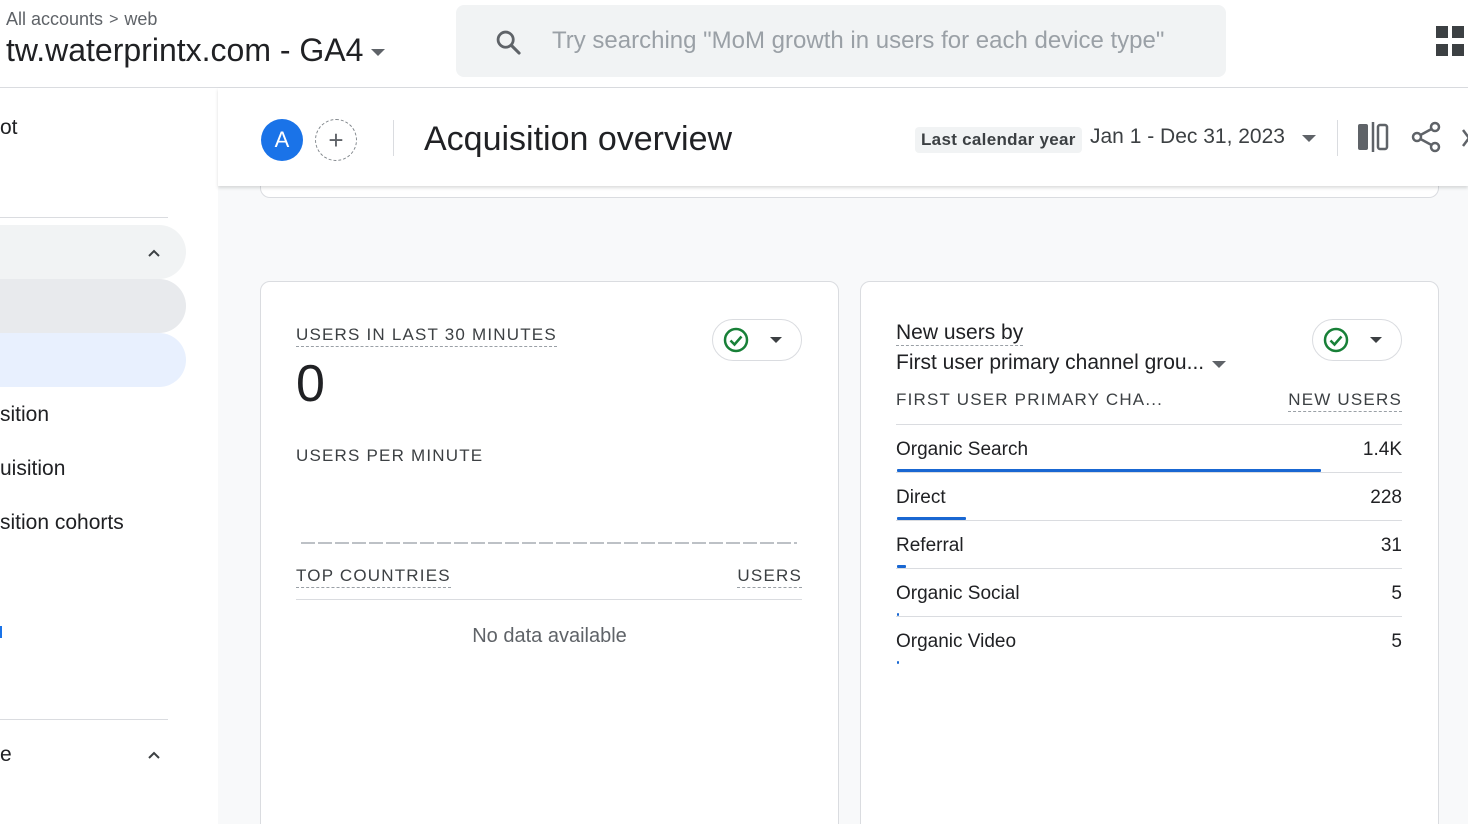 Image resolution: width=1468 pixels, height=824 pixels. What do you see at coordinates (1386, 497) in the screenshot?
I see `row-value: 228` at bounding box center [1386, 497].